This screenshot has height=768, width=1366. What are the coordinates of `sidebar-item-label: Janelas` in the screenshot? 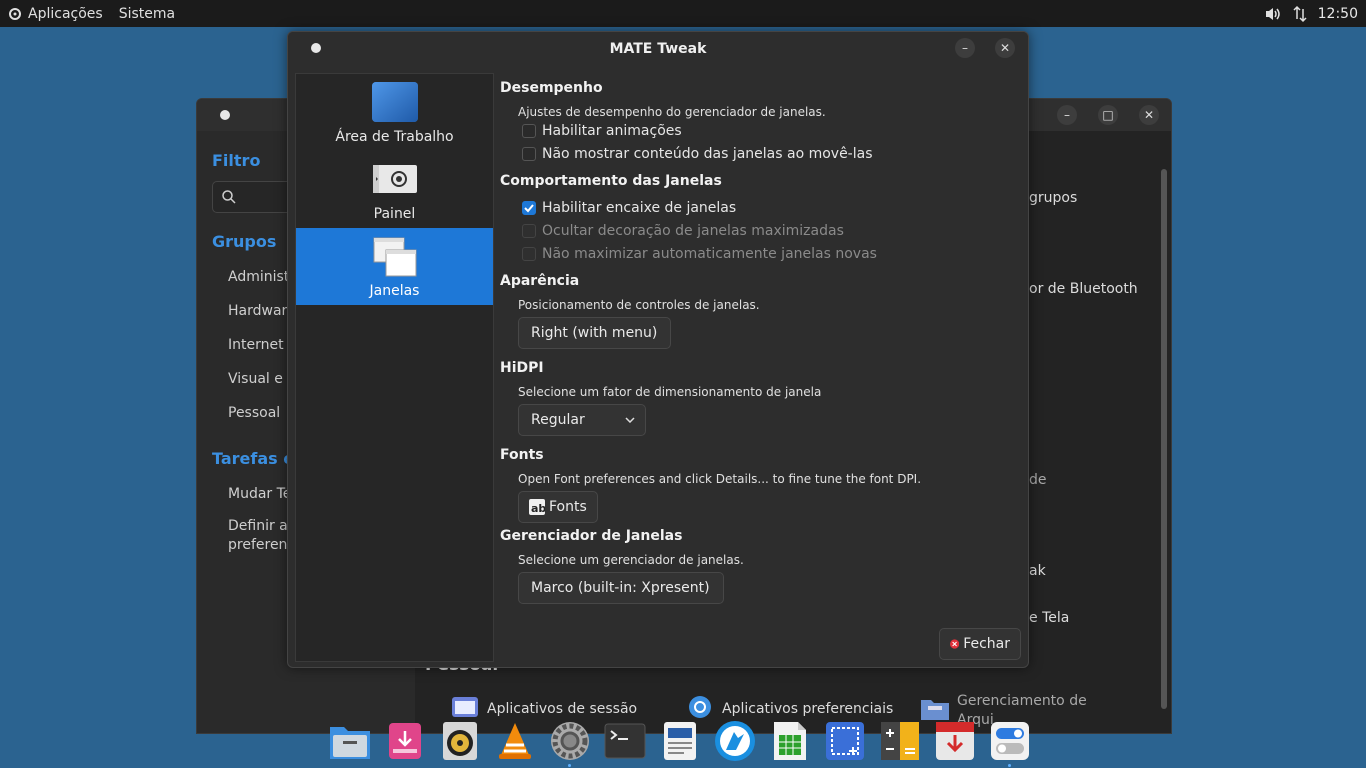 It's located at (394, 291).